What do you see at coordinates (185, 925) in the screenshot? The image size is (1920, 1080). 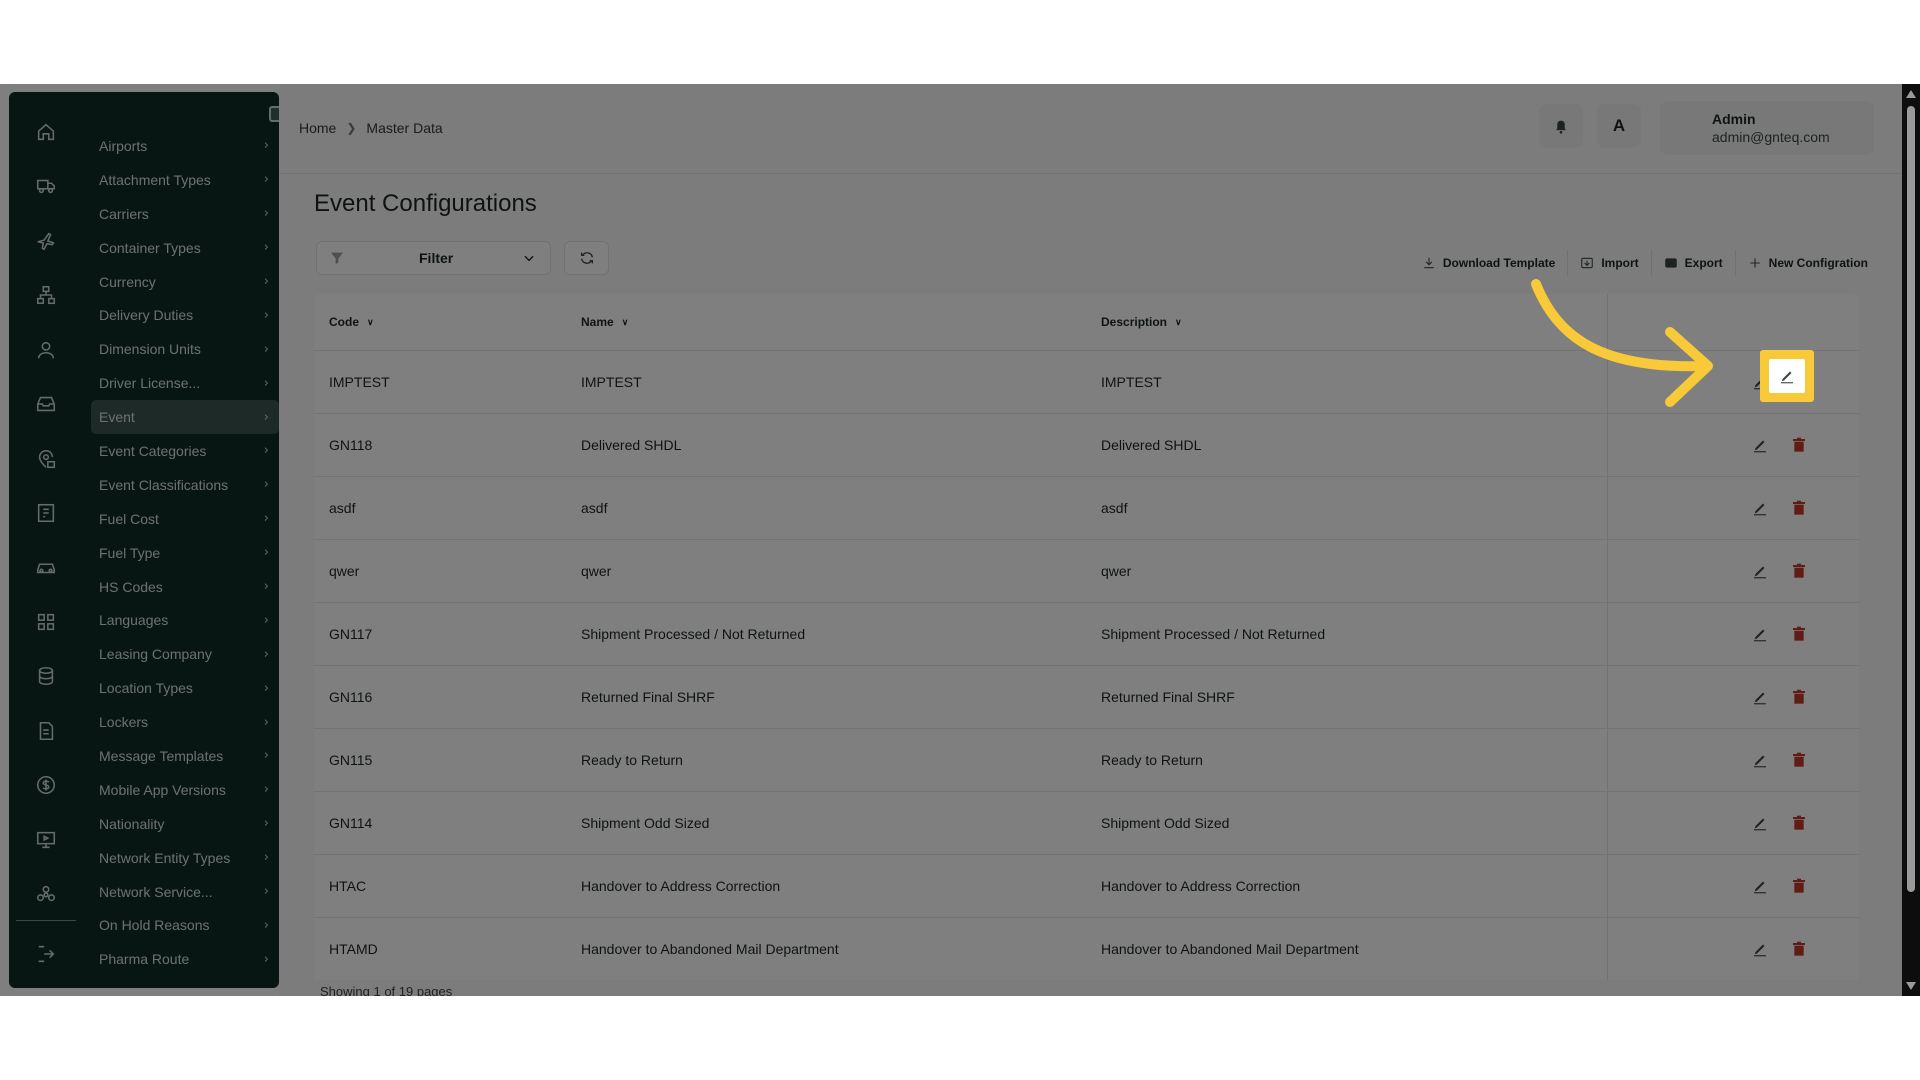 I see `sidebar-item-on-hold-reasons: On Hold Reasons ›` at bounding box center [185, 925].